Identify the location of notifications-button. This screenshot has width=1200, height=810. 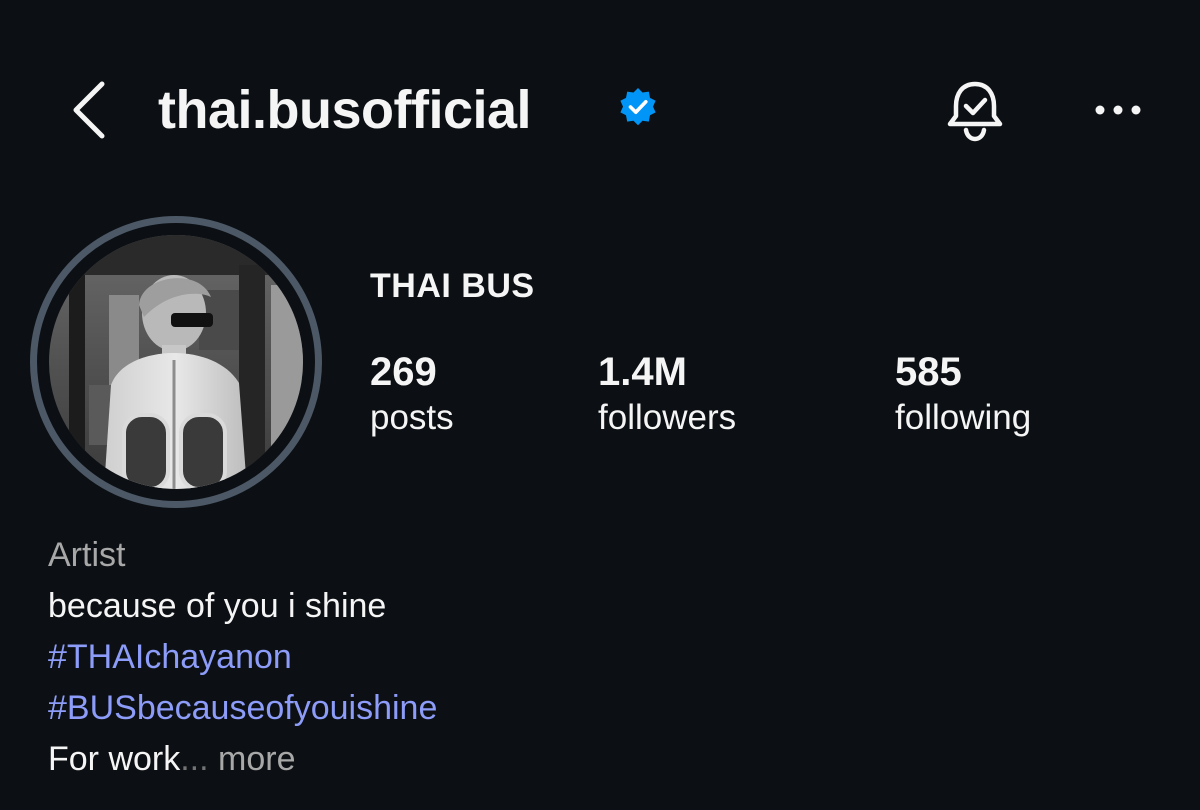
(975, 111).